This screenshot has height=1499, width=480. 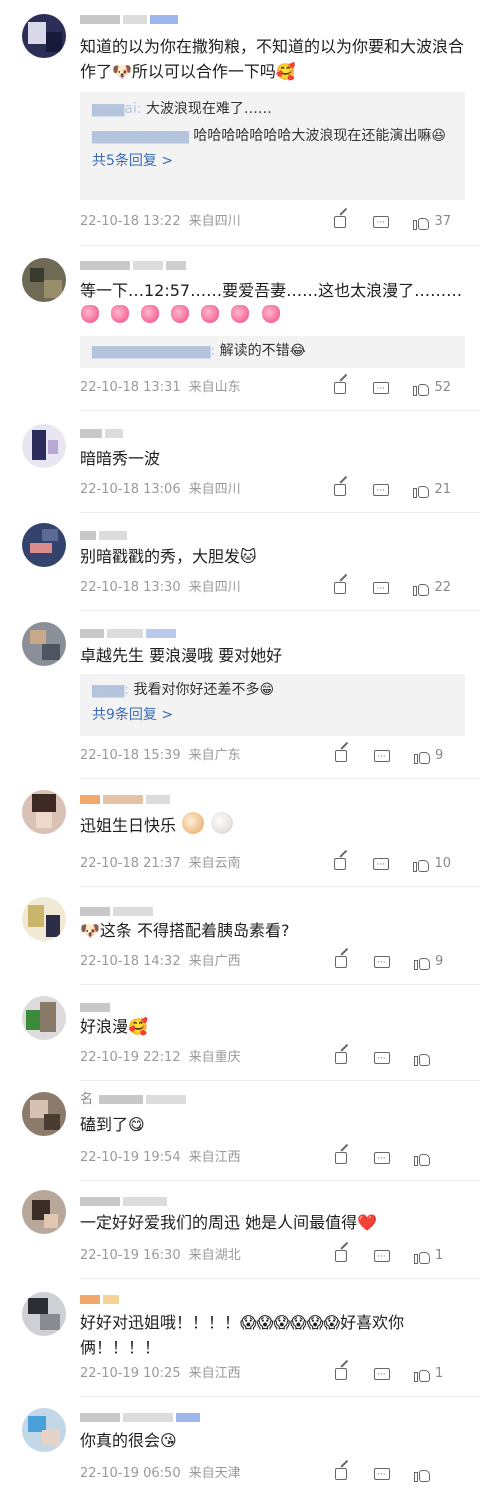 I want to click on comment-text: 迅姐生日快乐, so click(x=272, y=825).